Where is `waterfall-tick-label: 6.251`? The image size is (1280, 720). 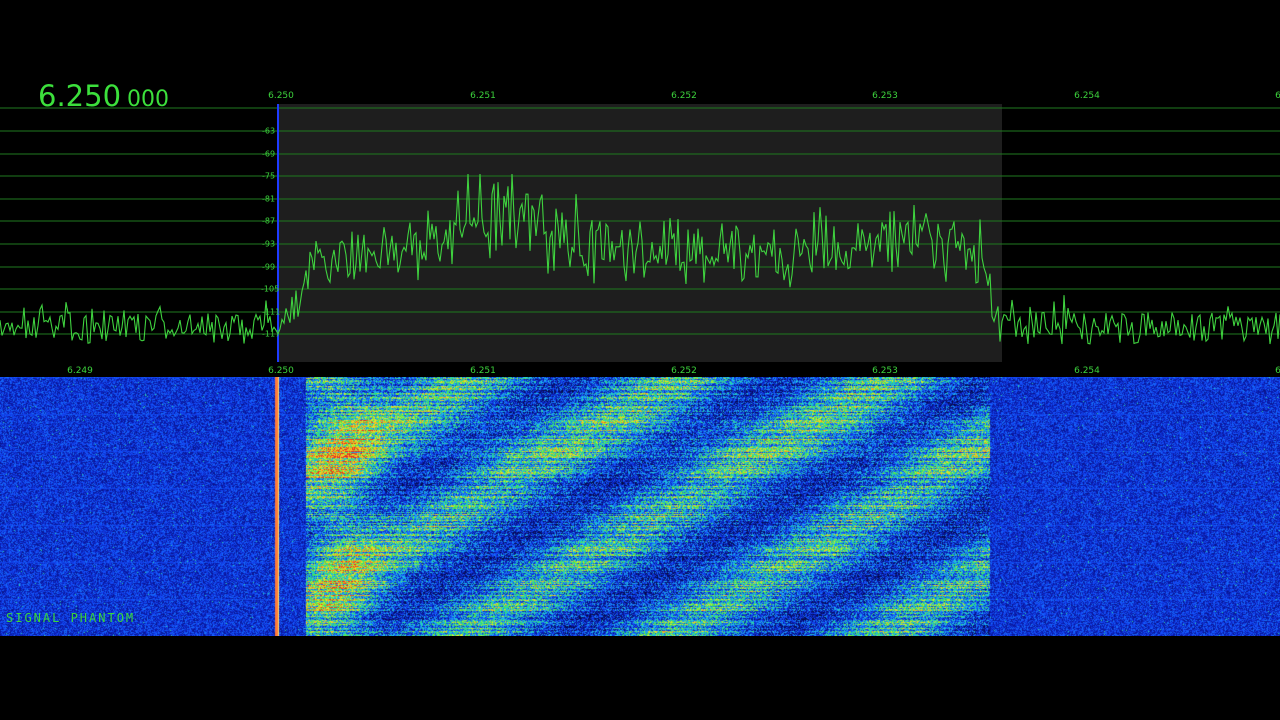
waterfall-tick-label: 6.251 is located at coordinates (483, 371).